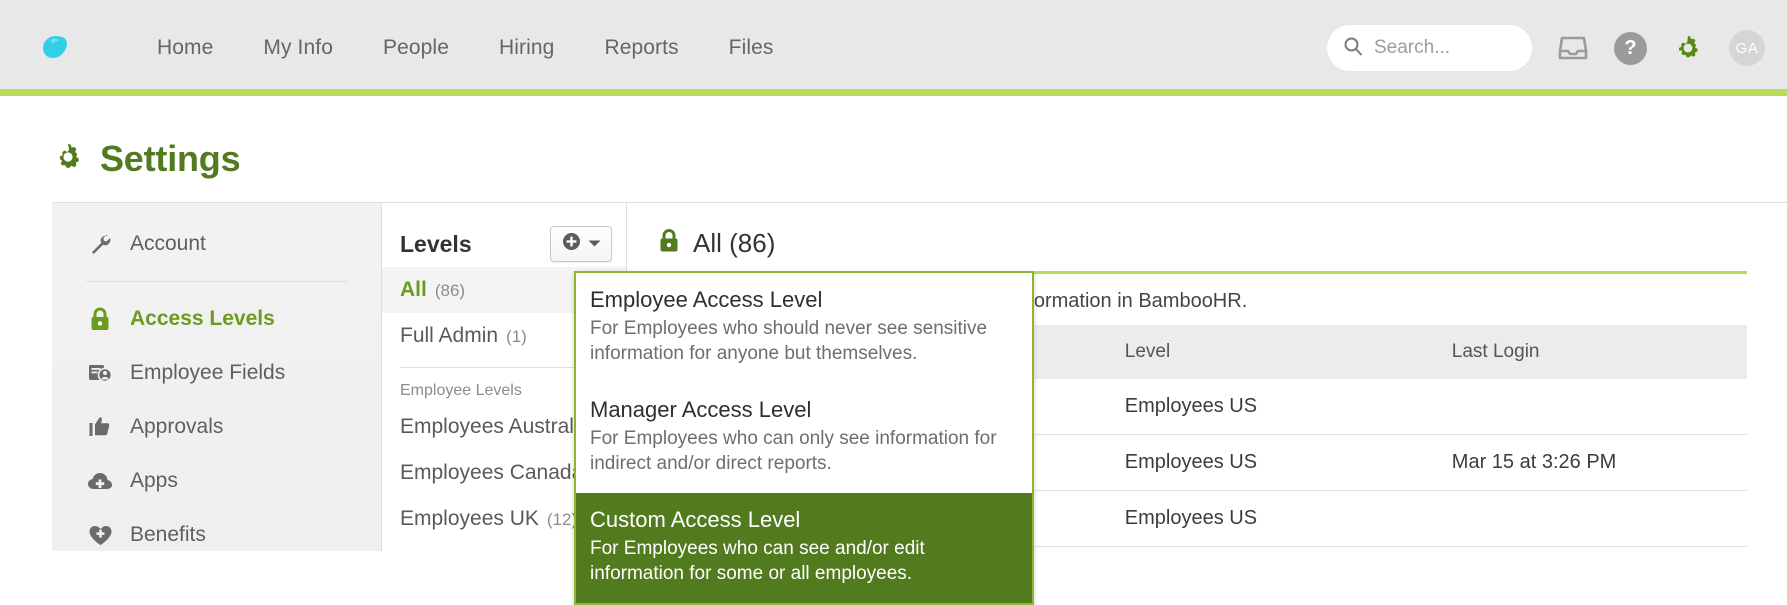 The width and height of the screenshot is (1787, 605). I want to click on nav-link-hiring: Hiring, so click(526, 48).